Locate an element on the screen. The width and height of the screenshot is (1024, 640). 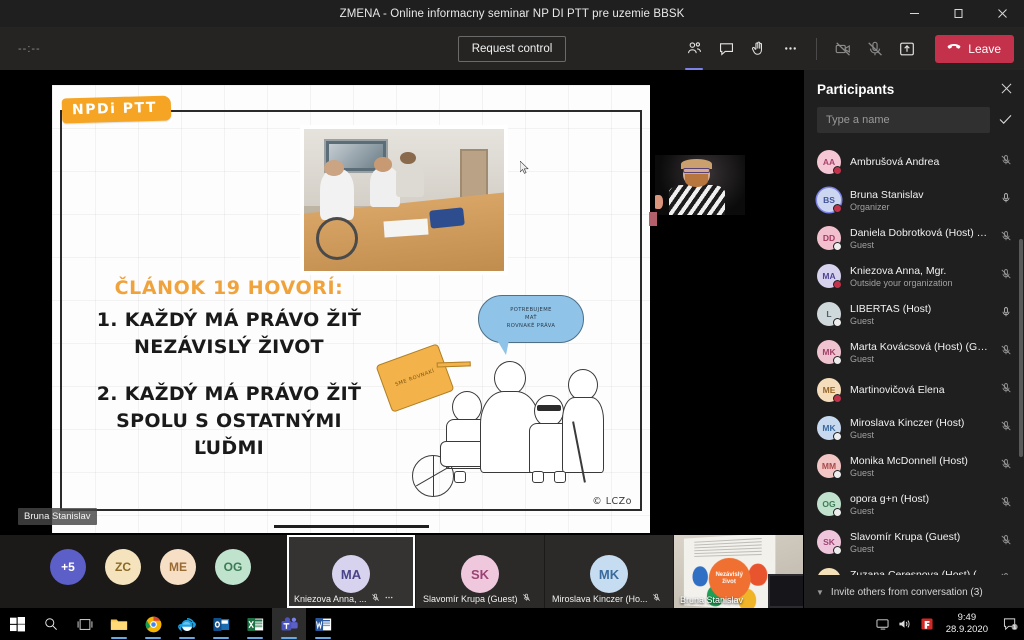
participant-row: MM Monika McDonnell (Host) Guest is located at coordinates (914, 466).